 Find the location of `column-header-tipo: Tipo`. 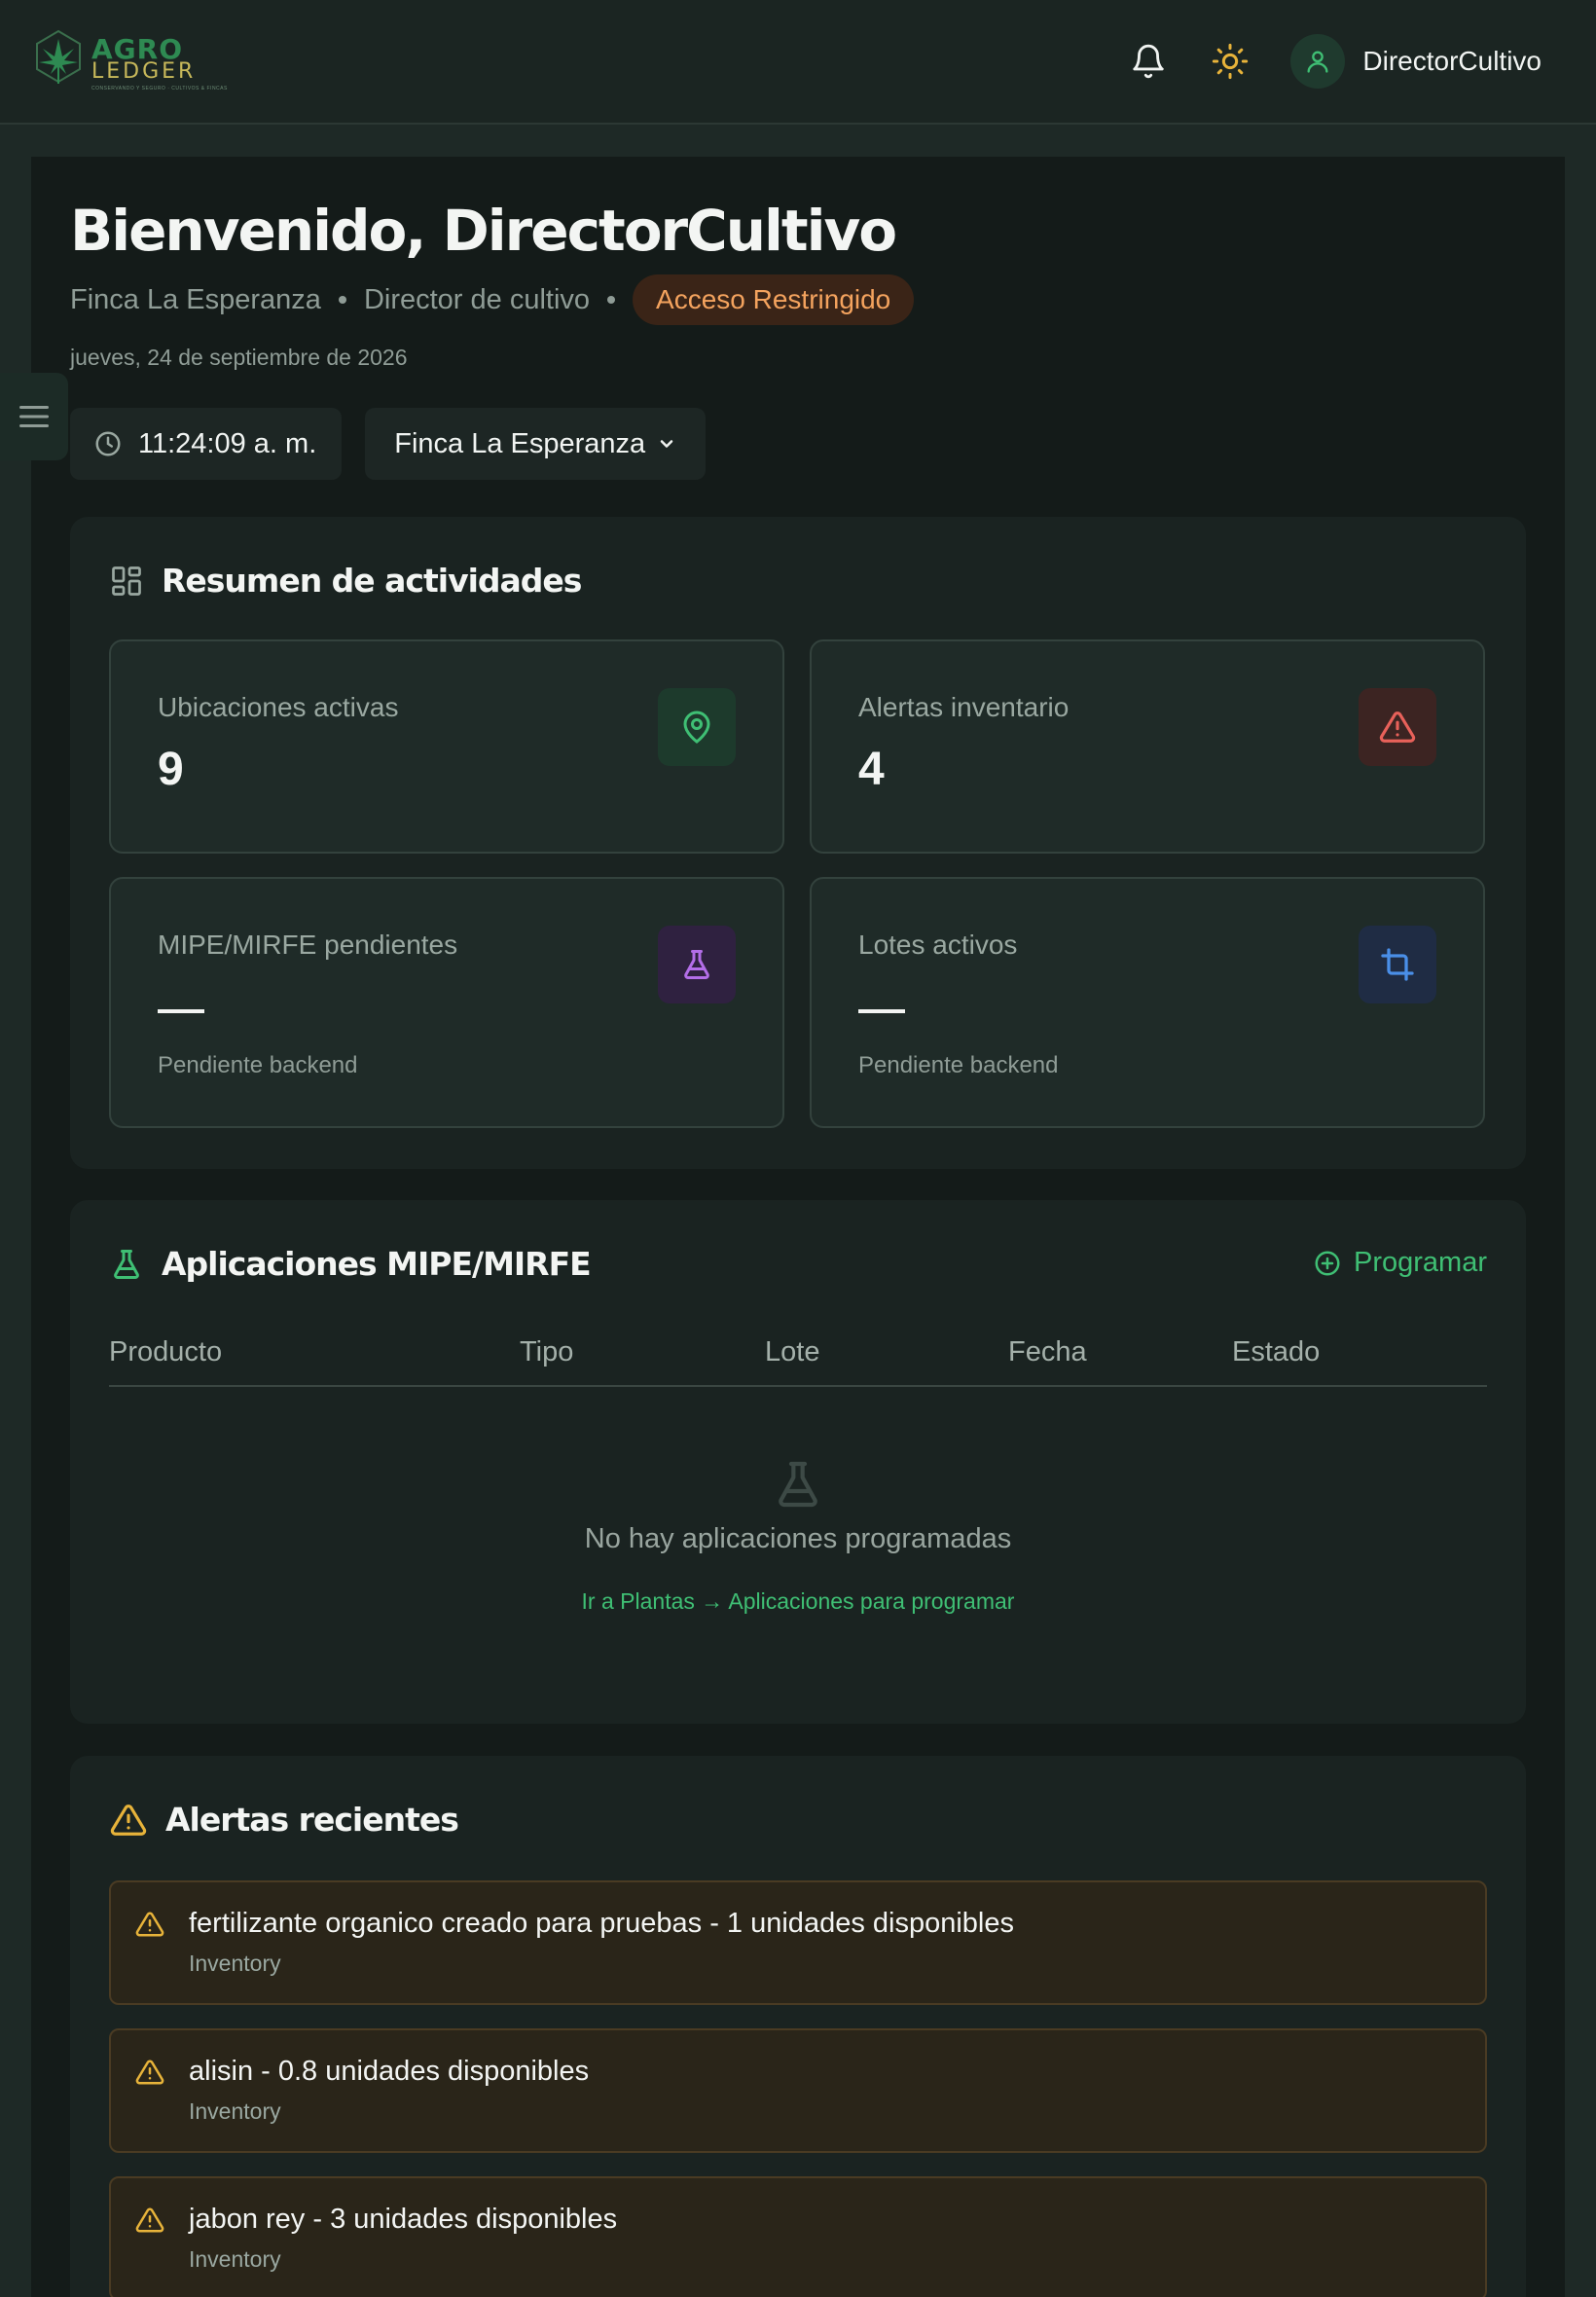

column-header-tipo: Tipo is located at coordinates (546, 1352).